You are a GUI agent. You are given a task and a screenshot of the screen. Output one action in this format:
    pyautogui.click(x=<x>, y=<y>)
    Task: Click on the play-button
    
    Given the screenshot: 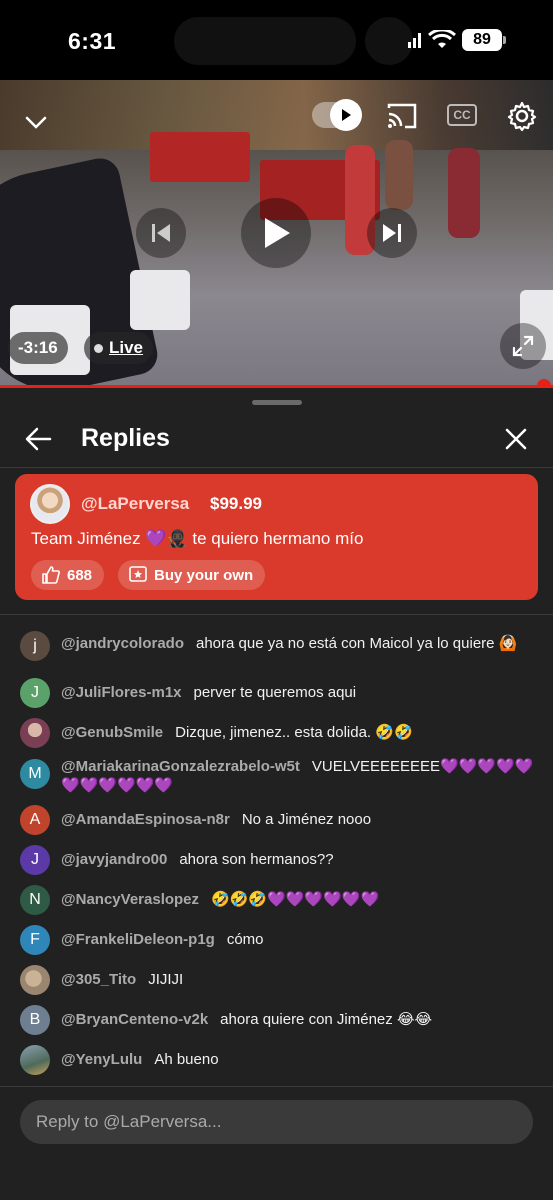 What is the action you would take?
    pyautogui.click(x=276, y=233)
    